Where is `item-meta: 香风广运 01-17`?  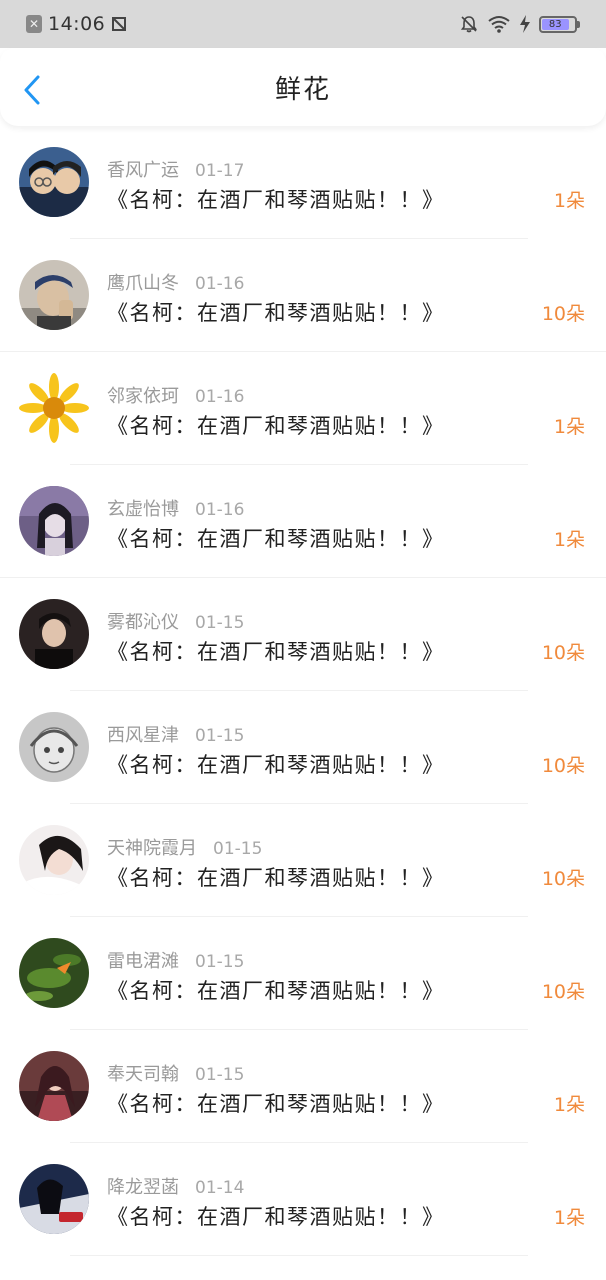
item-meta: 香风广运 01-17 is located at coordinates (175, 169).